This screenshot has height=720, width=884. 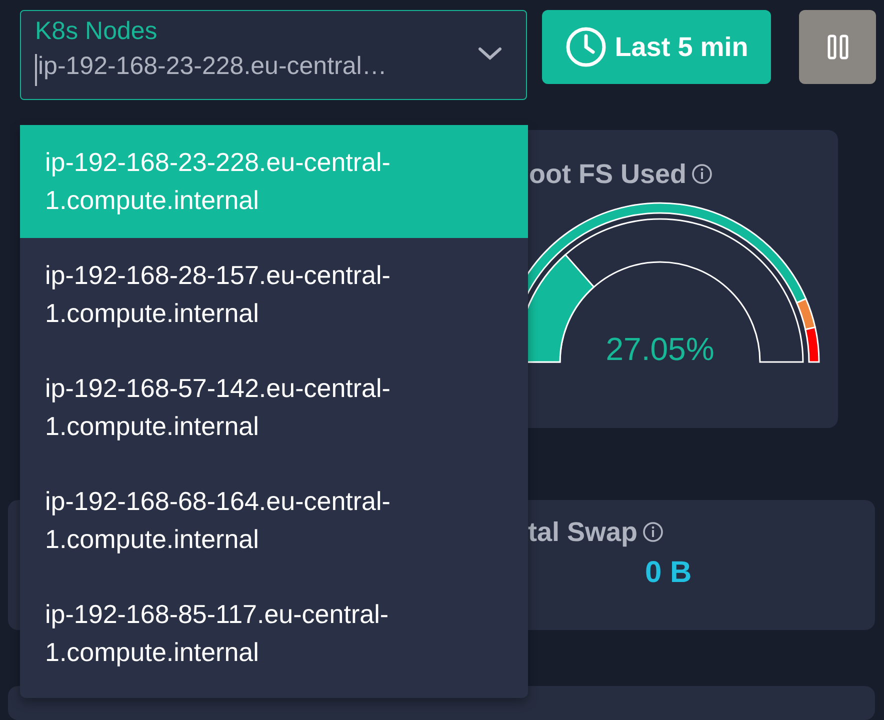 What do you see at coordinates (274, 407) in the screenshot?
I see `dropdown-option: ip-192-168-57-142.eu-central-1.compute.internal` at bounding box center [274, 407].